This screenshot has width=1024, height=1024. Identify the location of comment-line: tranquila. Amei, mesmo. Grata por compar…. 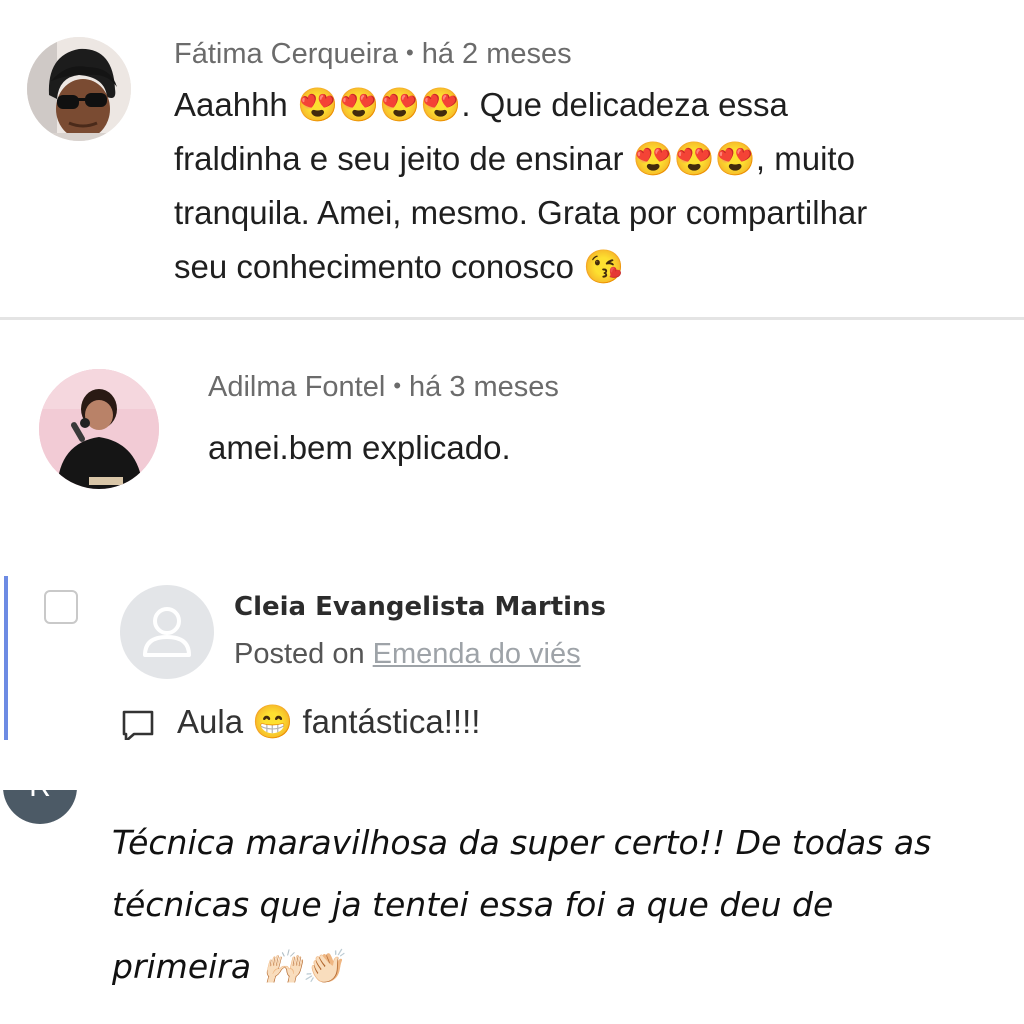
(521, 212).